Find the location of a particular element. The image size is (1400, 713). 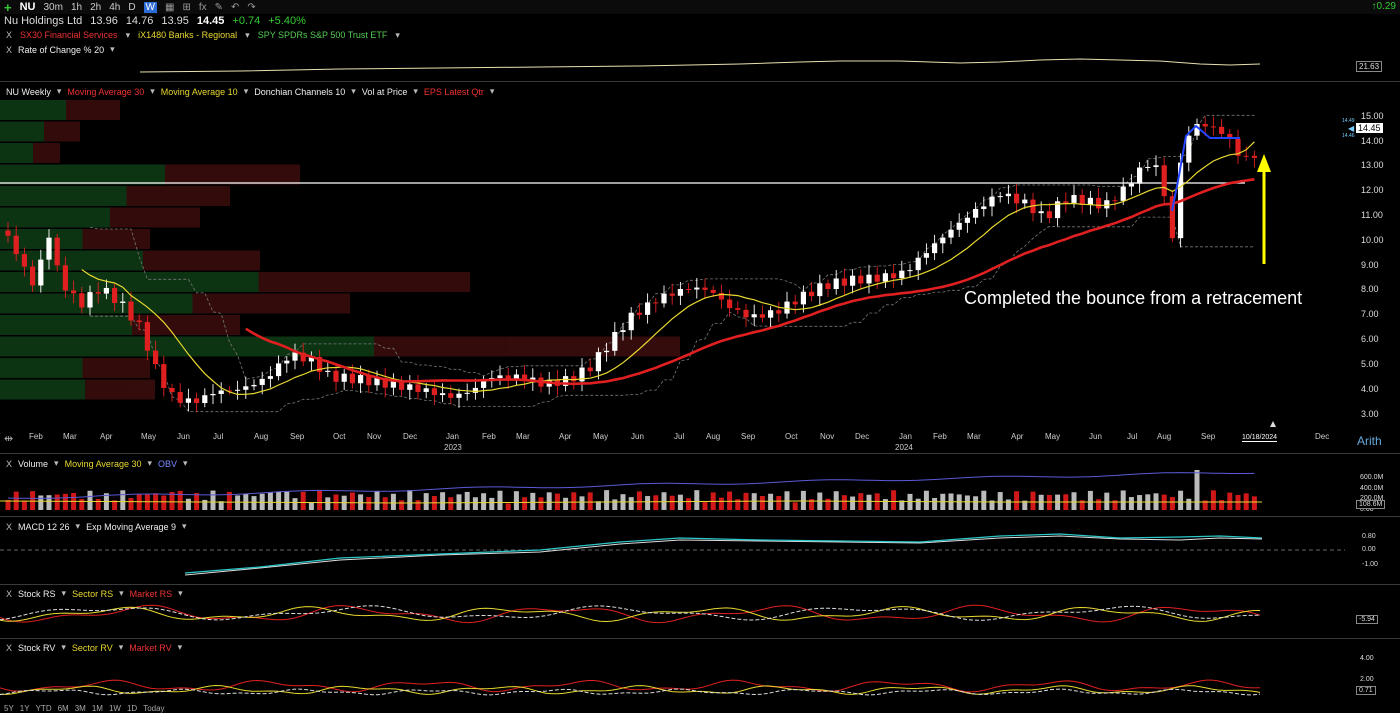

compare-ix1480: iX1480 Banks - Regional is located at coordinates (187, 35).